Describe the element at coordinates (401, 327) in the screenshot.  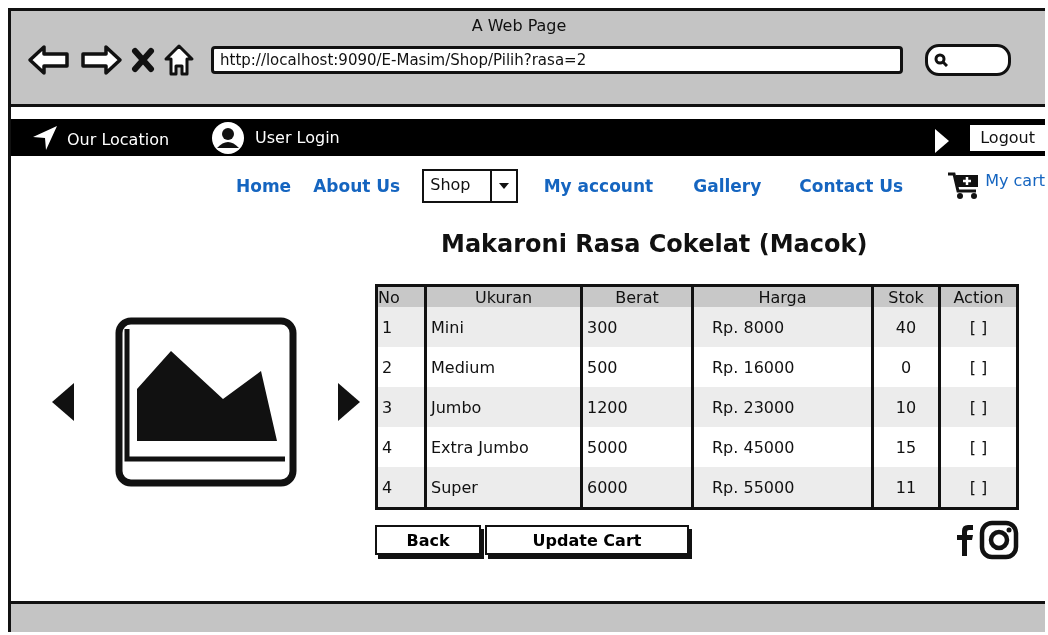
I see `table-cell: 1` at that location.